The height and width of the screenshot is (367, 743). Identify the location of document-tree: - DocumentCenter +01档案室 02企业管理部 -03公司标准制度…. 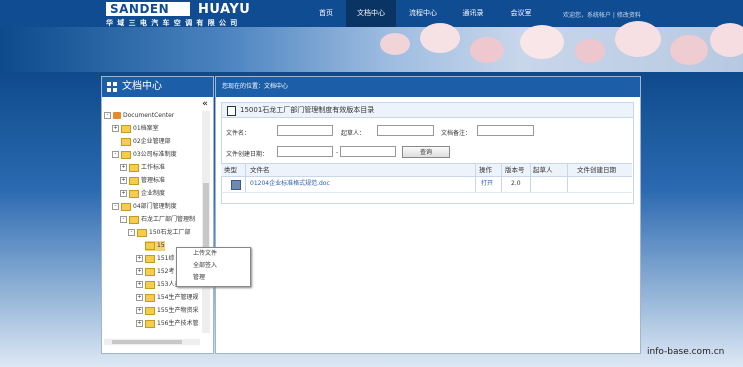
(152, 222).